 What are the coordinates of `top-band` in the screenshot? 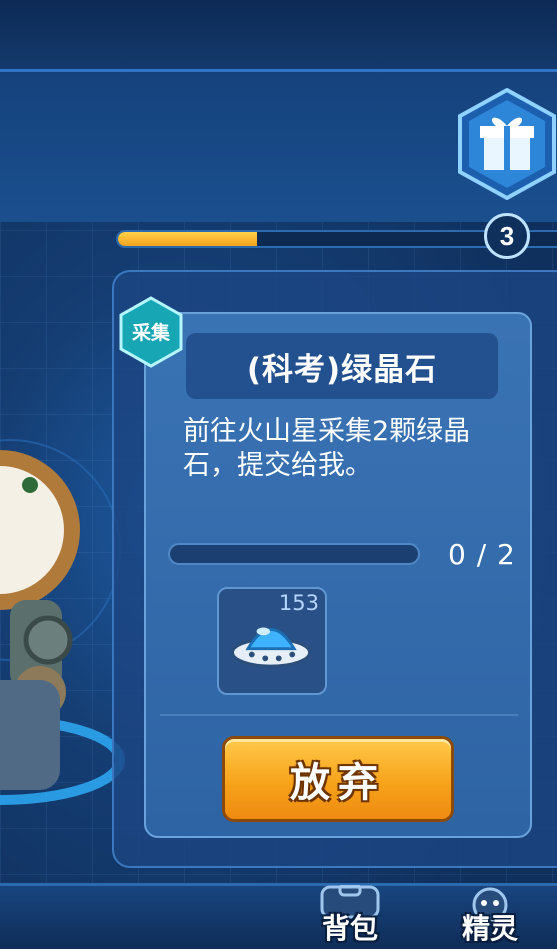 It's located at (278, 36).